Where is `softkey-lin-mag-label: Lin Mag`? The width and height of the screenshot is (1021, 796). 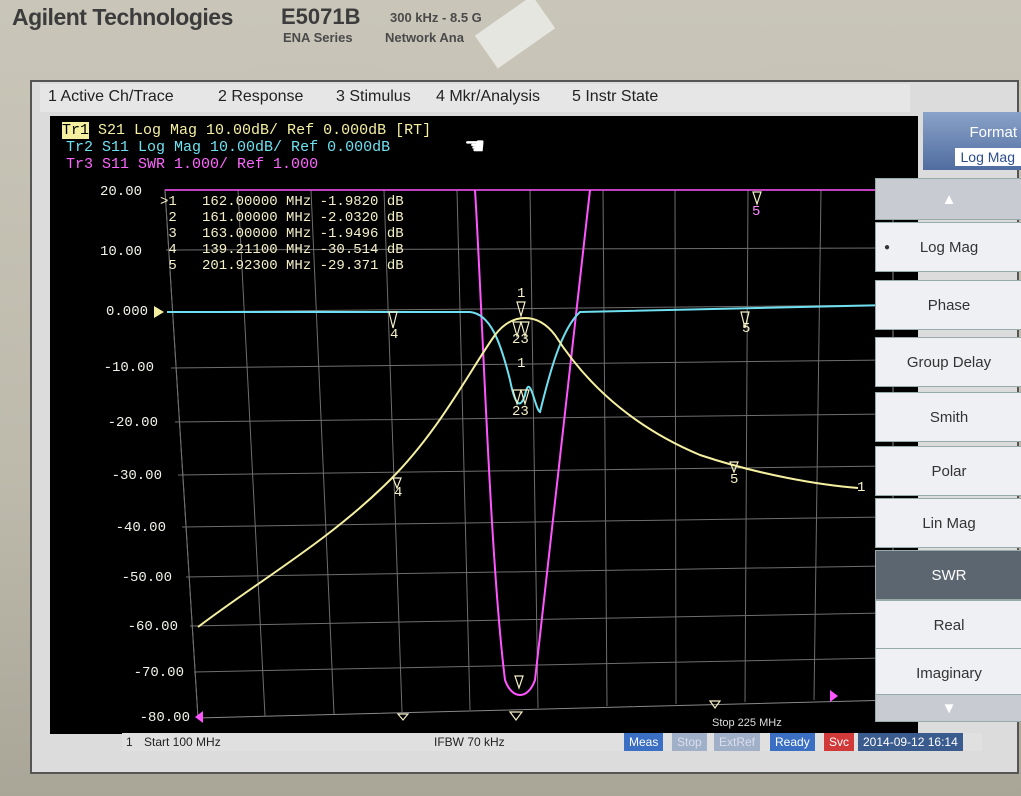 softkey-lin-mag-label: Lin Mag is located at coordinates (949, 523).